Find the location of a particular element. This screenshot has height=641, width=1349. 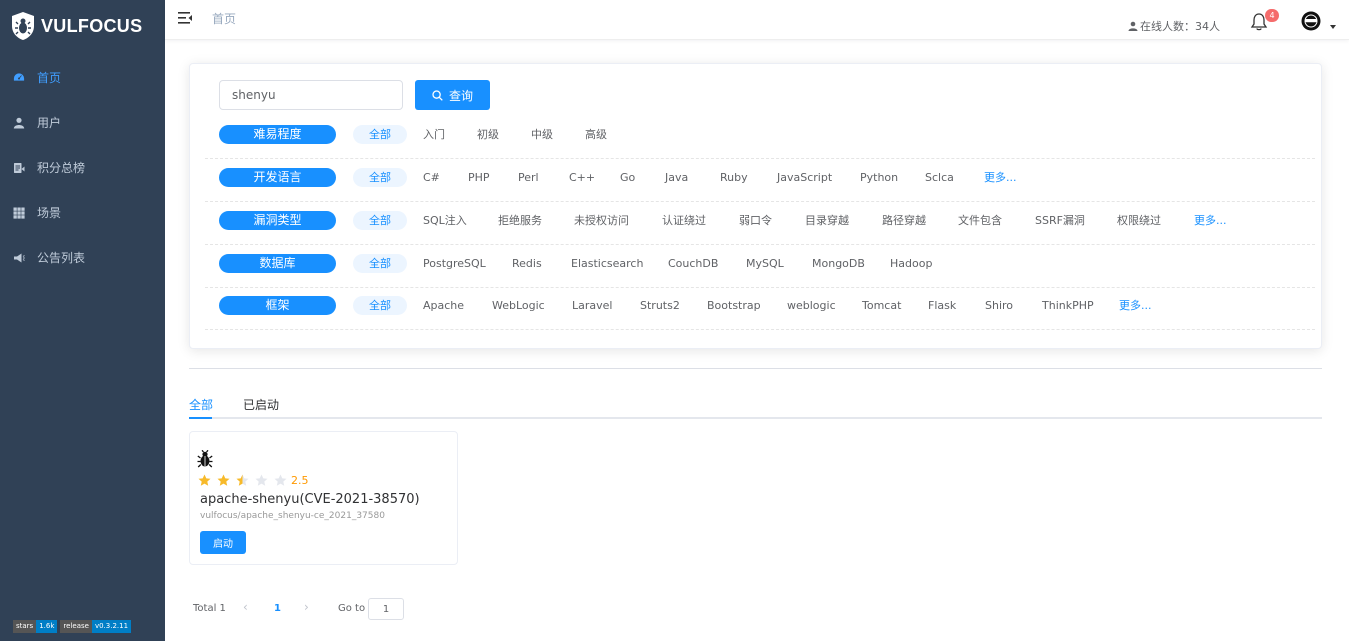

chevron-left-icon: ‹ is located at coordinates (245, 607).